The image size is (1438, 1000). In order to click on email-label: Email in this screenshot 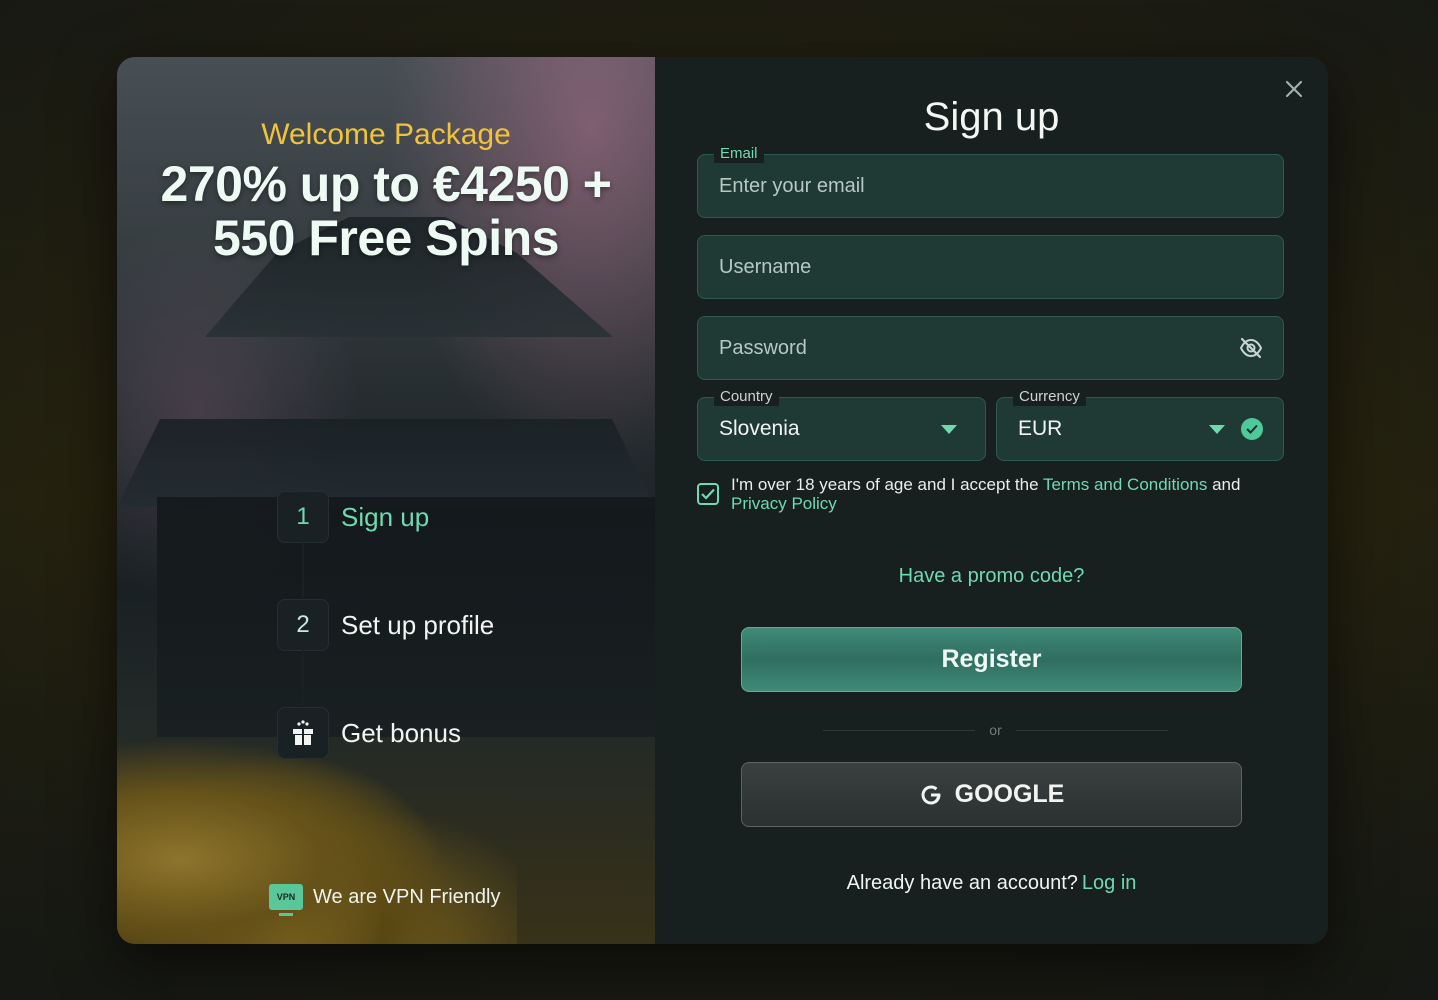, I will do `click(739, 154)`.